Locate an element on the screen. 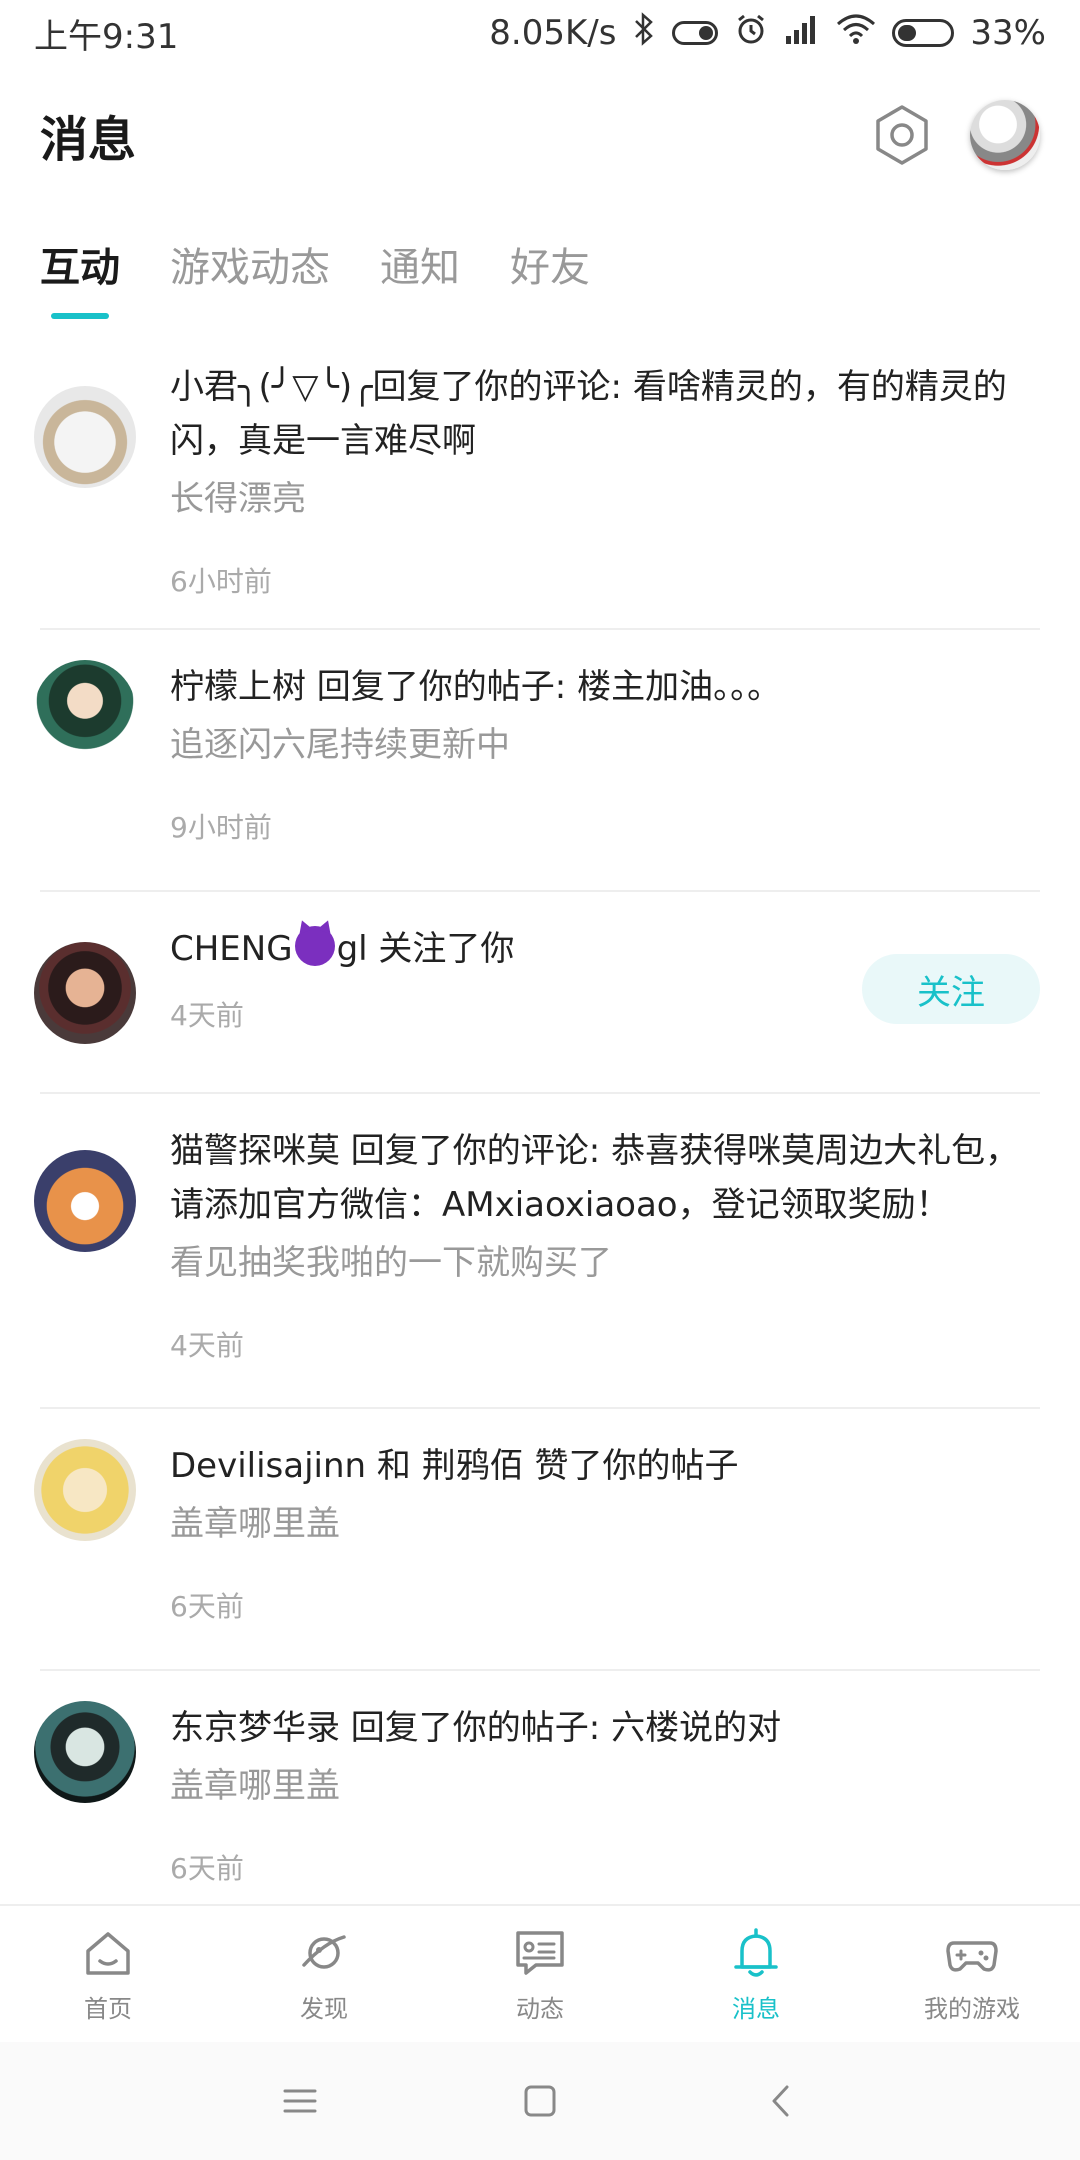 This screenshot has height=2160, width=1080. user-name: CHENG is located at coordinates (231, 949).